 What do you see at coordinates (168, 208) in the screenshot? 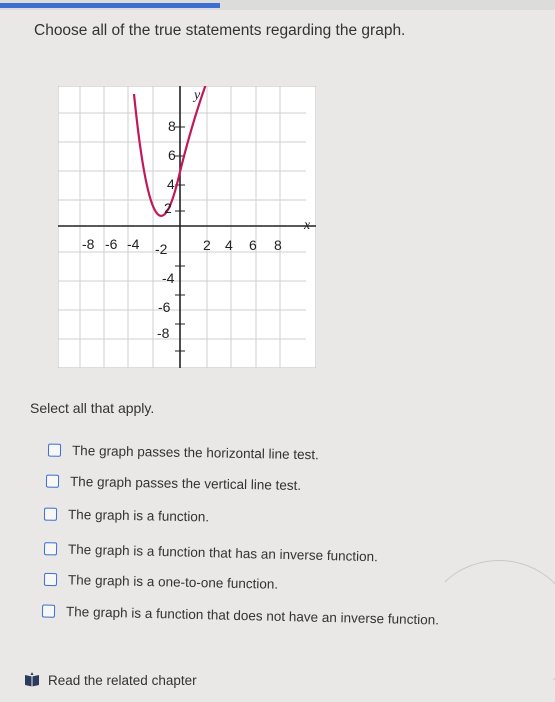
I see `y-tick-2: 2` at bounding box center [168, 208].